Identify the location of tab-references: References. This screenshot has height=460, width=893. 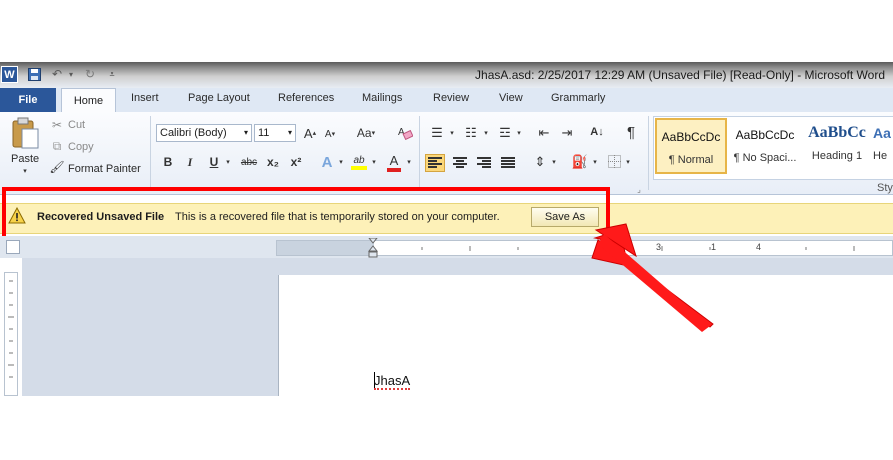
(306, 98).